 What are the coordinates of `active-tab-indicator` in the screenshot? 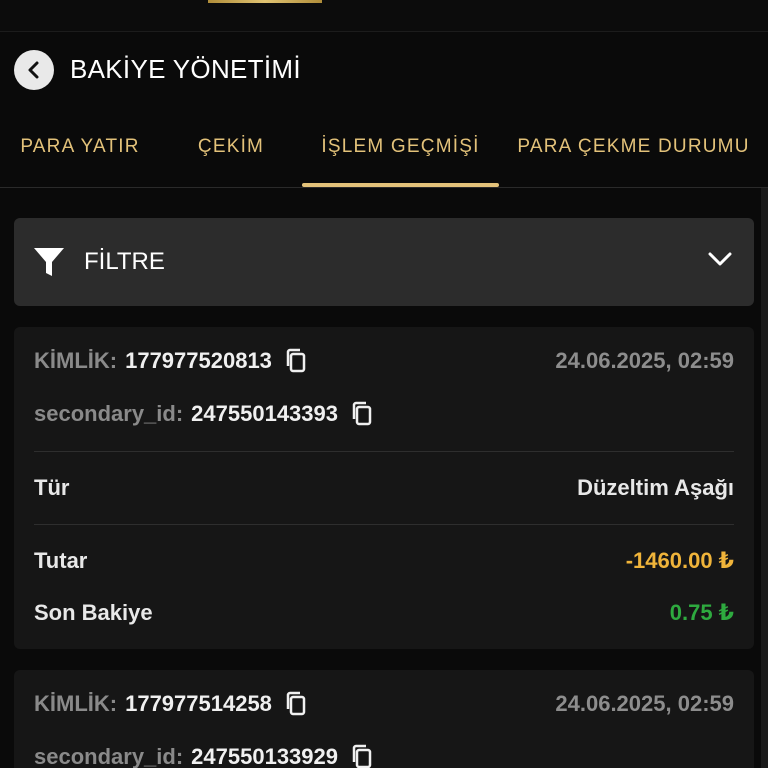 It's located at (400, 185).